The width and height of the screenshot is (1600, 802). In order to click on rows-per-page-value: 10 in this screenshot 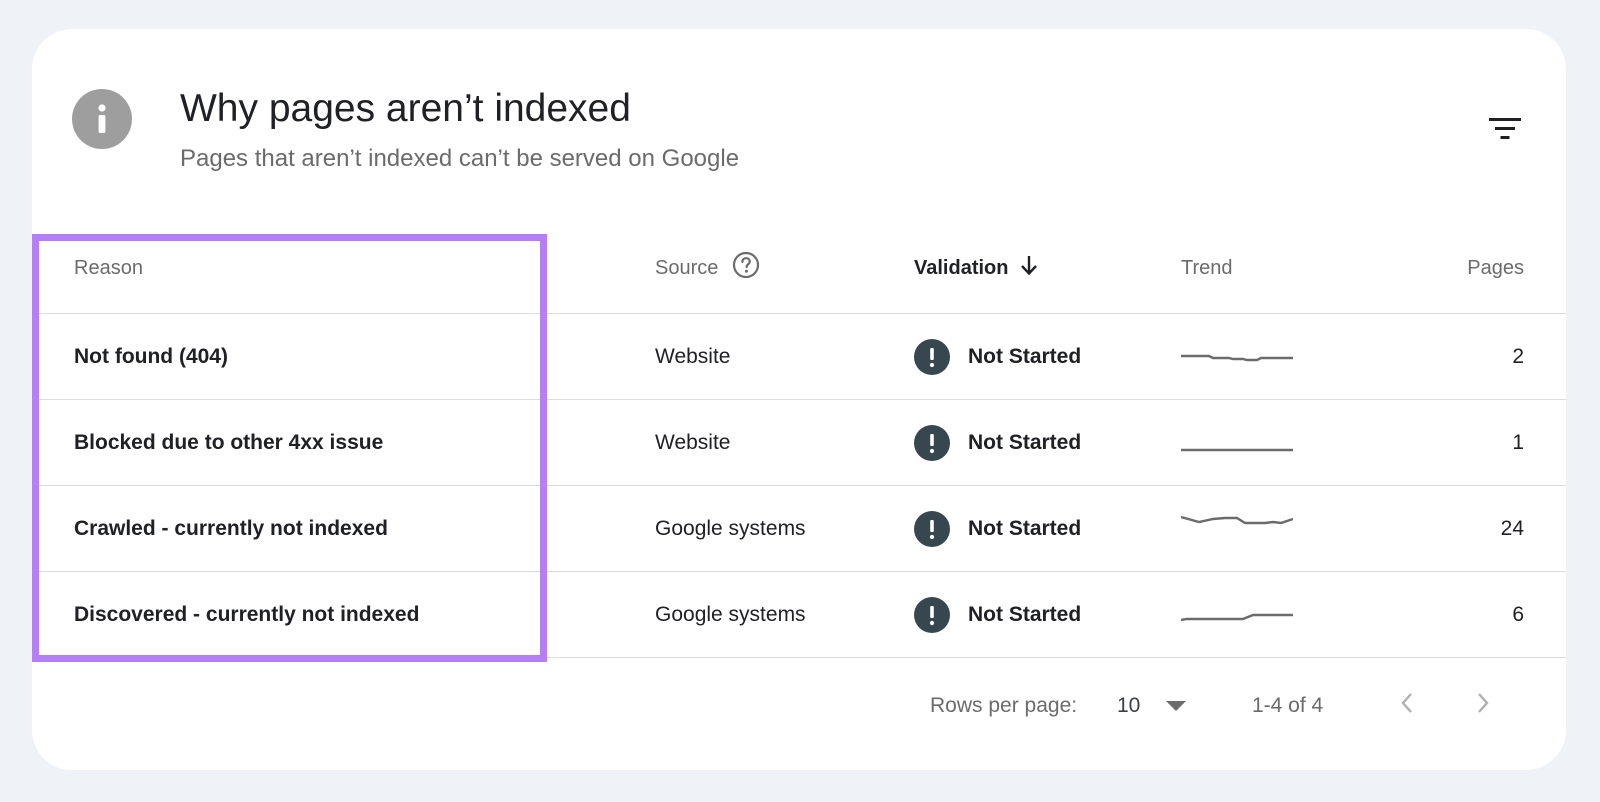, I will do `click(1129, 705)`.